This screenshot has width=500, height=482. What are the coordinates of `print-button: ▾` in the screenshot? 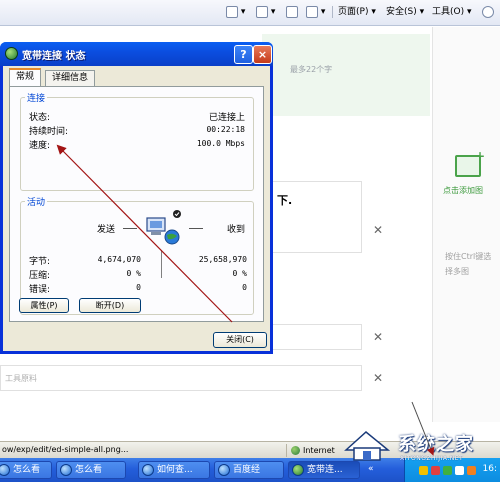 It's located at (315, 12).